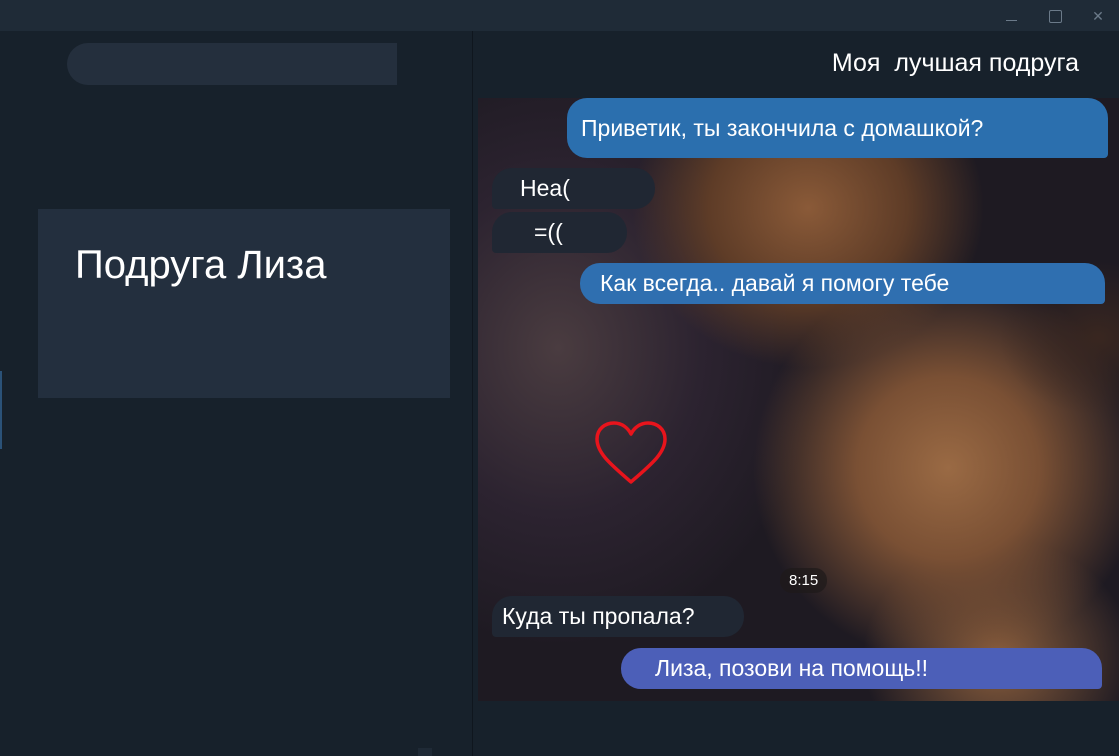 The height and width of the screenshot is (756, 1119). What do you see at coordinates (598, 616) in the screenshot?
I see `message-text: Куда ты пропала?` at bounding box center [598, 616].